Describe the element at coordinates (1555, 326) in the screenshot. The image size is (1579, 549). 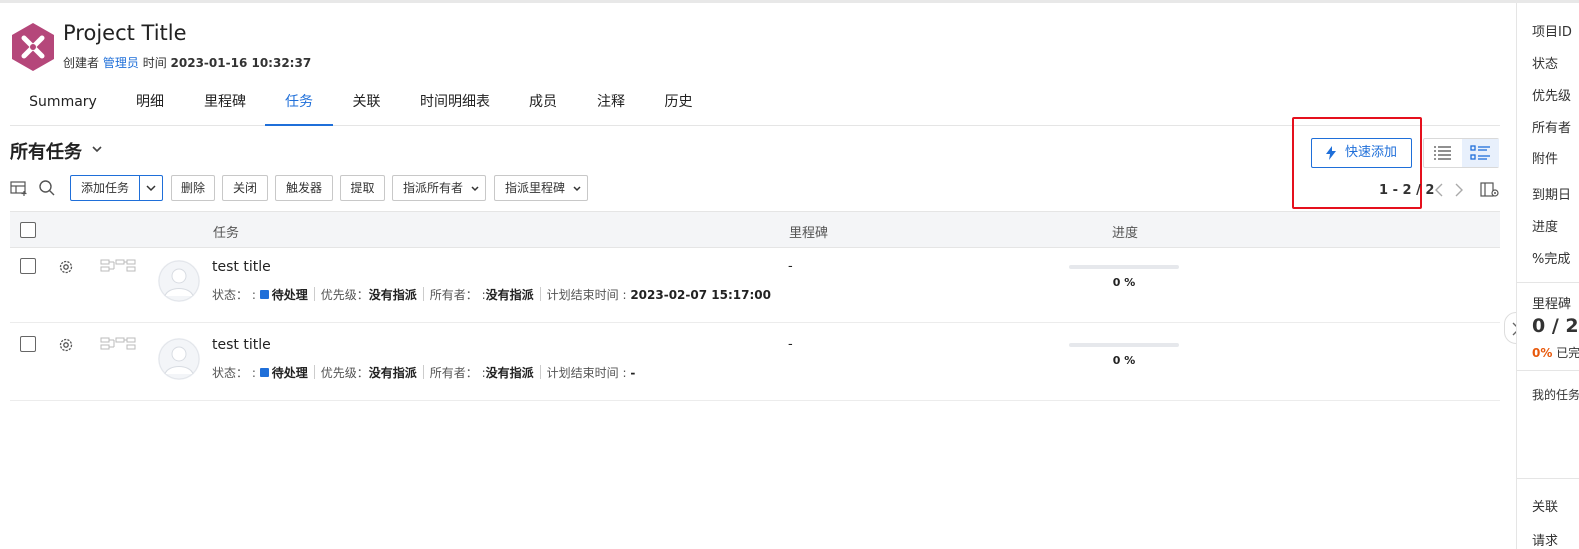
I see `milestone-count: 0 / 2` at that location.